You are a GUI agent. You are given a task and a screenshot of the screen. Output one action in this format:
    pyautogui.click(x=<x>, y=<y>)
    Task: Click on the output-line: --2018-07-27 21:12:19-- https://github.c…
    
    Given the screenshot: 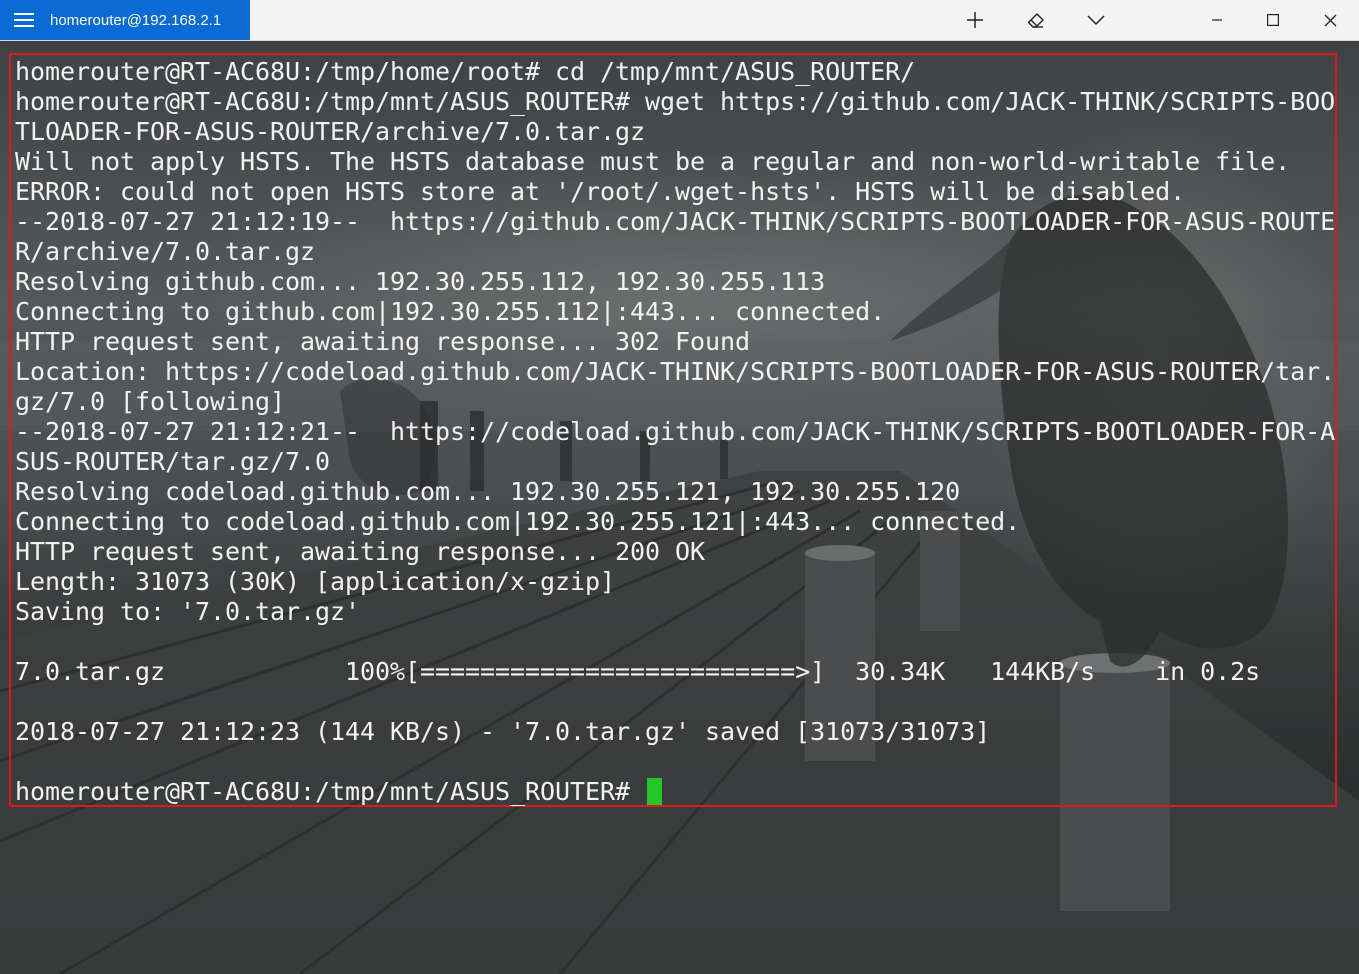 What is the action you would take?
    pyautogui.click(x=675, y=221)
    